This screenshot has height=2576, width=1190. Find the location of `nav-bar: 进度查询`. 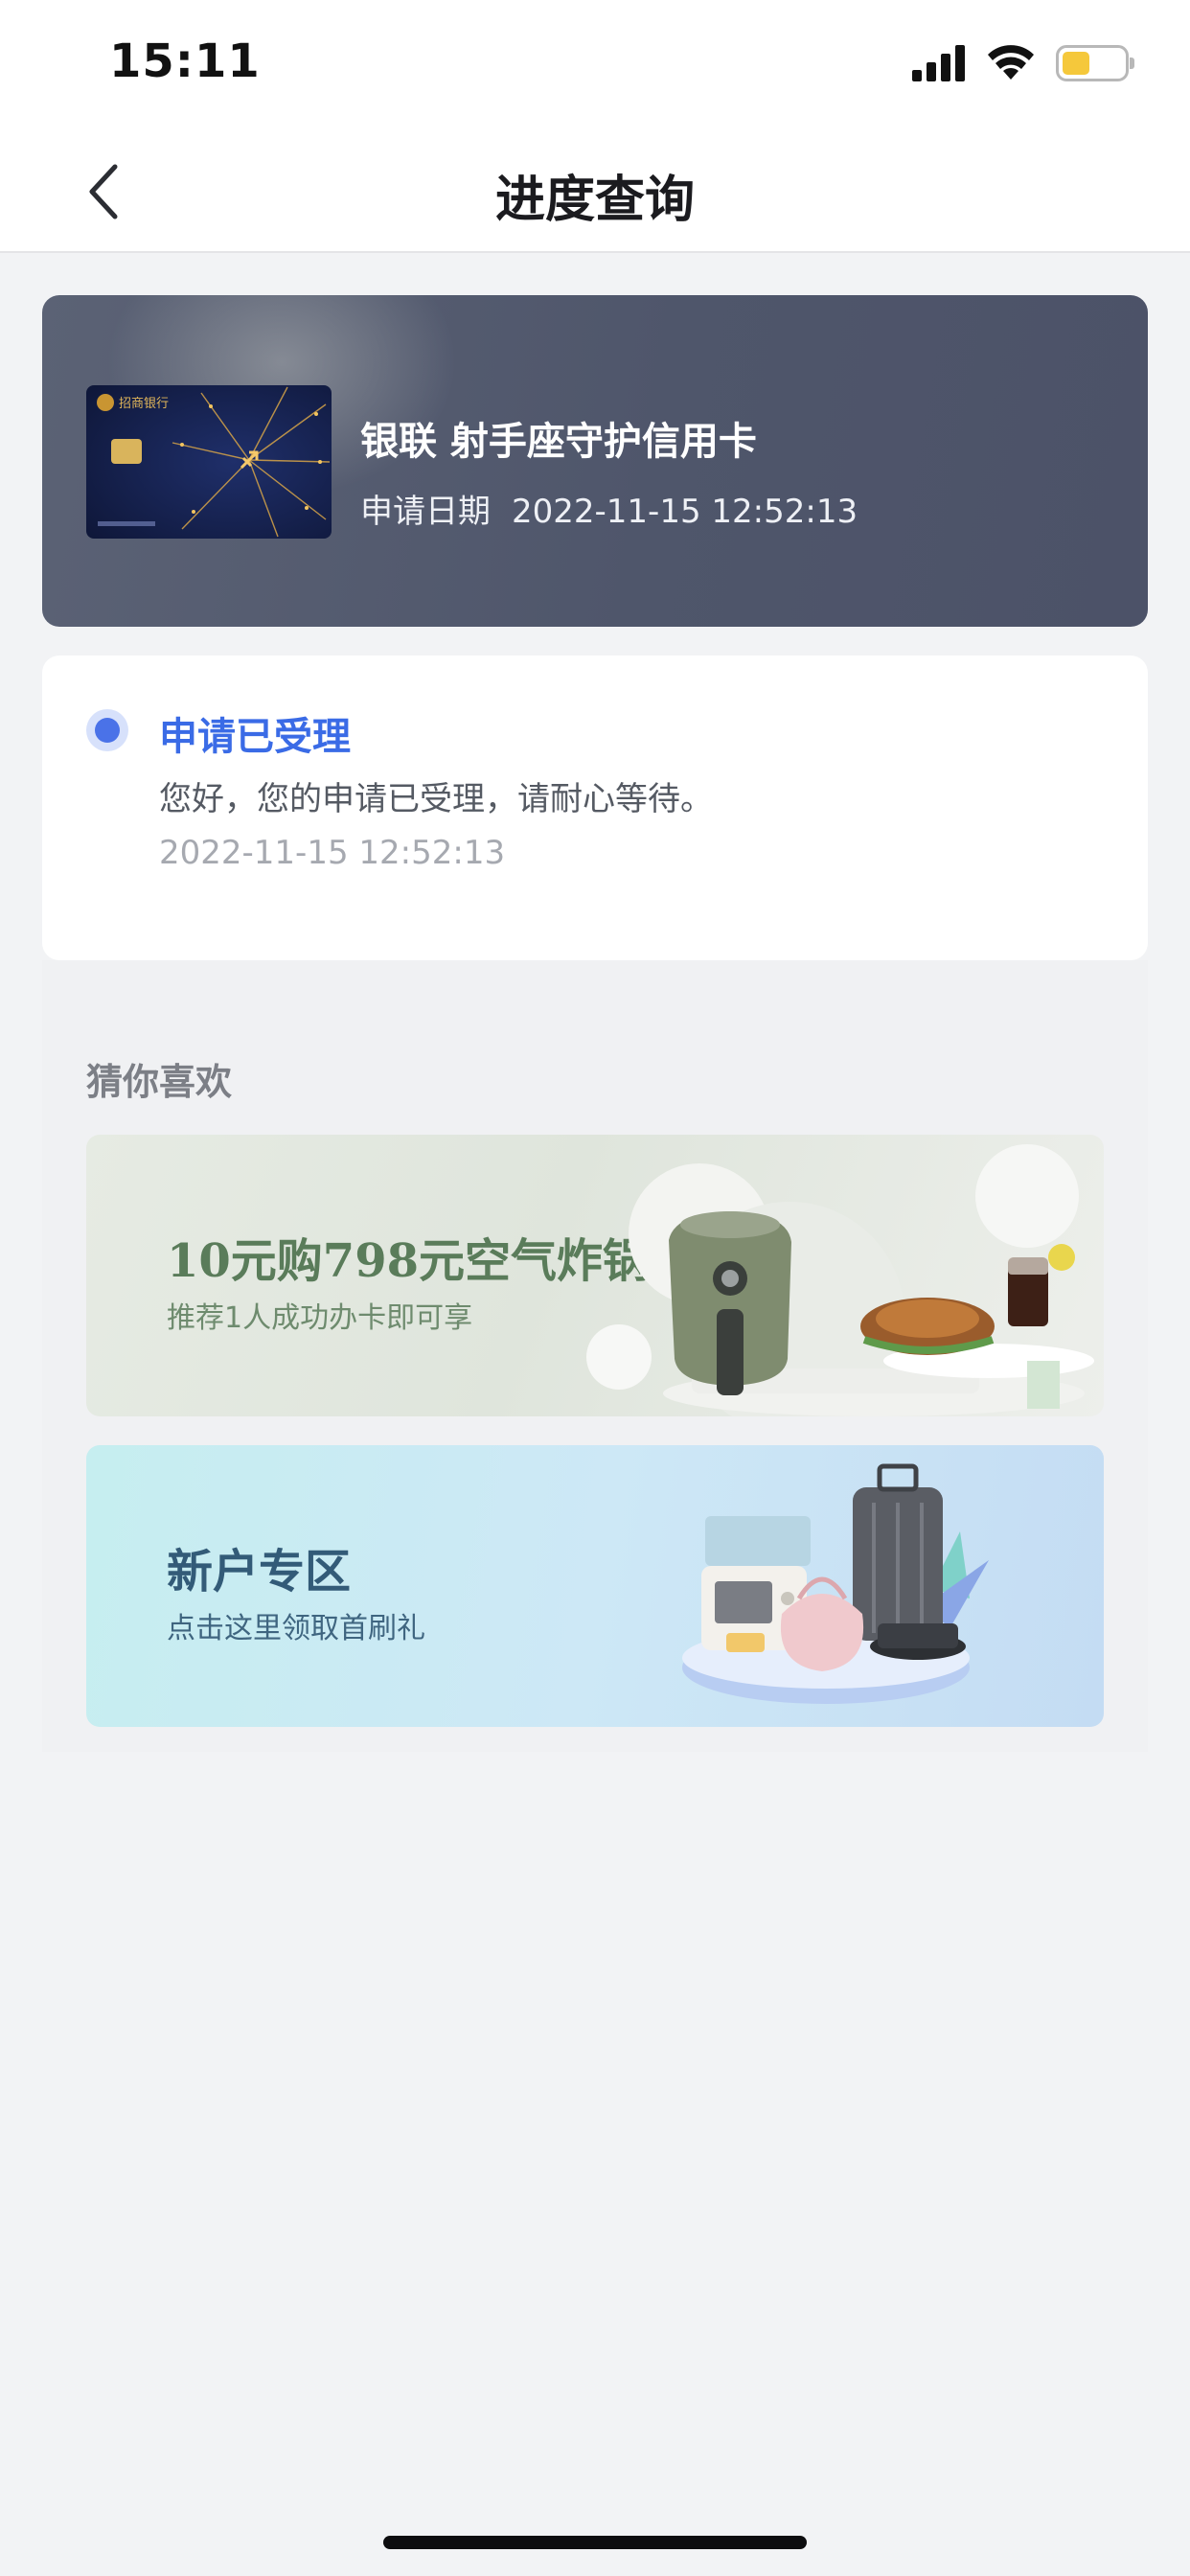

nav-bar: 进度查询 is located at coordinates (595, 191).